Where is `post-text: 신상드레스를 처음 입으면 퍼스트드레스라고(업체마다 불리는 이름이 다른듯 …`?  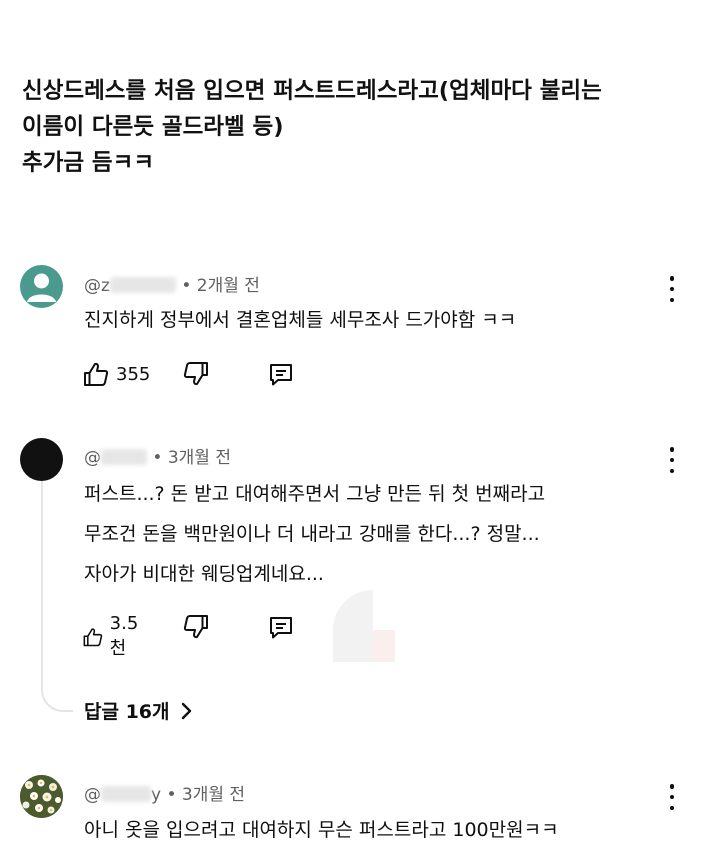
post-text: 신상드레스를 처음 입으면 퍼스트드레스라고(업체마다 불리는 이름이 다른듯 … is located at coordinates (362, 127).